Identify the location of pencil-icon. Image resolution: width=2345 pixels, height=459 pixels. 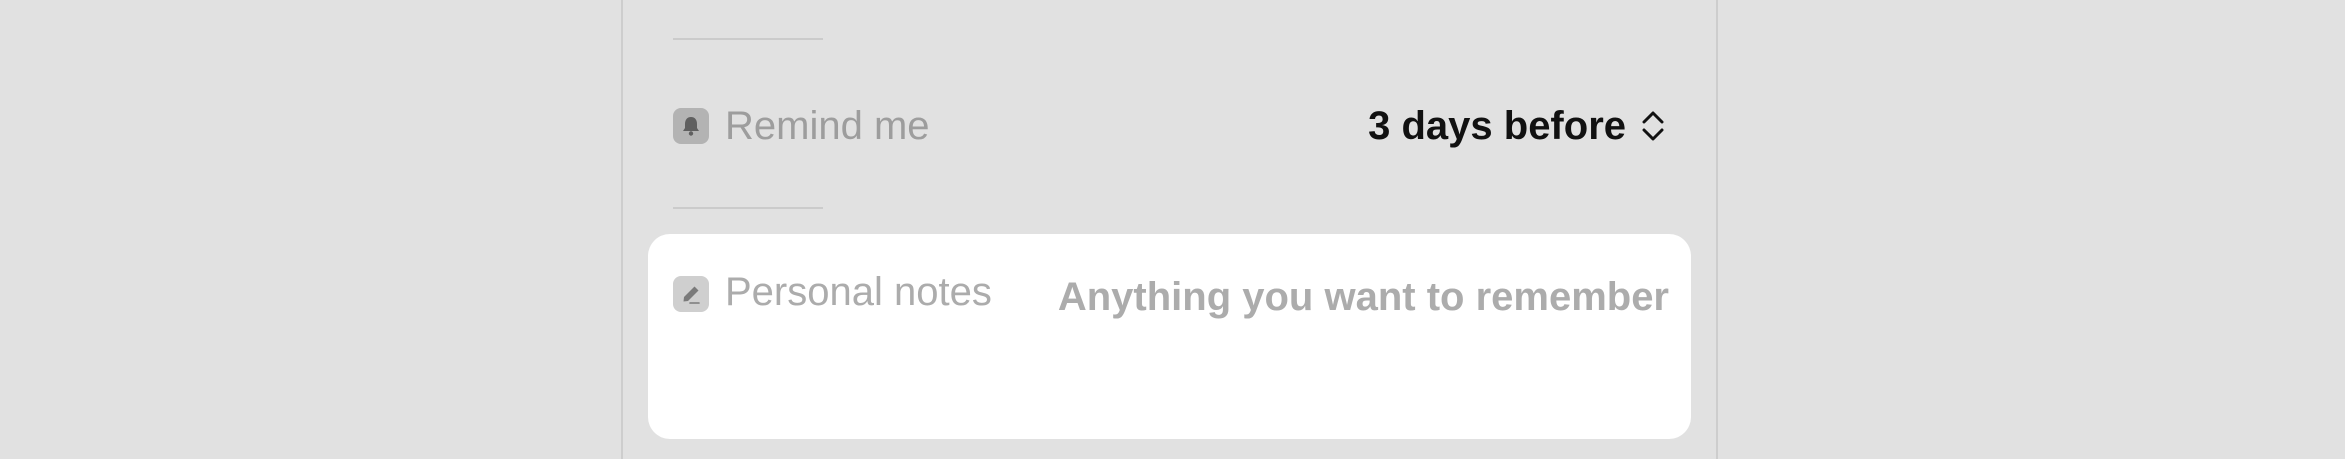
(691, 294).